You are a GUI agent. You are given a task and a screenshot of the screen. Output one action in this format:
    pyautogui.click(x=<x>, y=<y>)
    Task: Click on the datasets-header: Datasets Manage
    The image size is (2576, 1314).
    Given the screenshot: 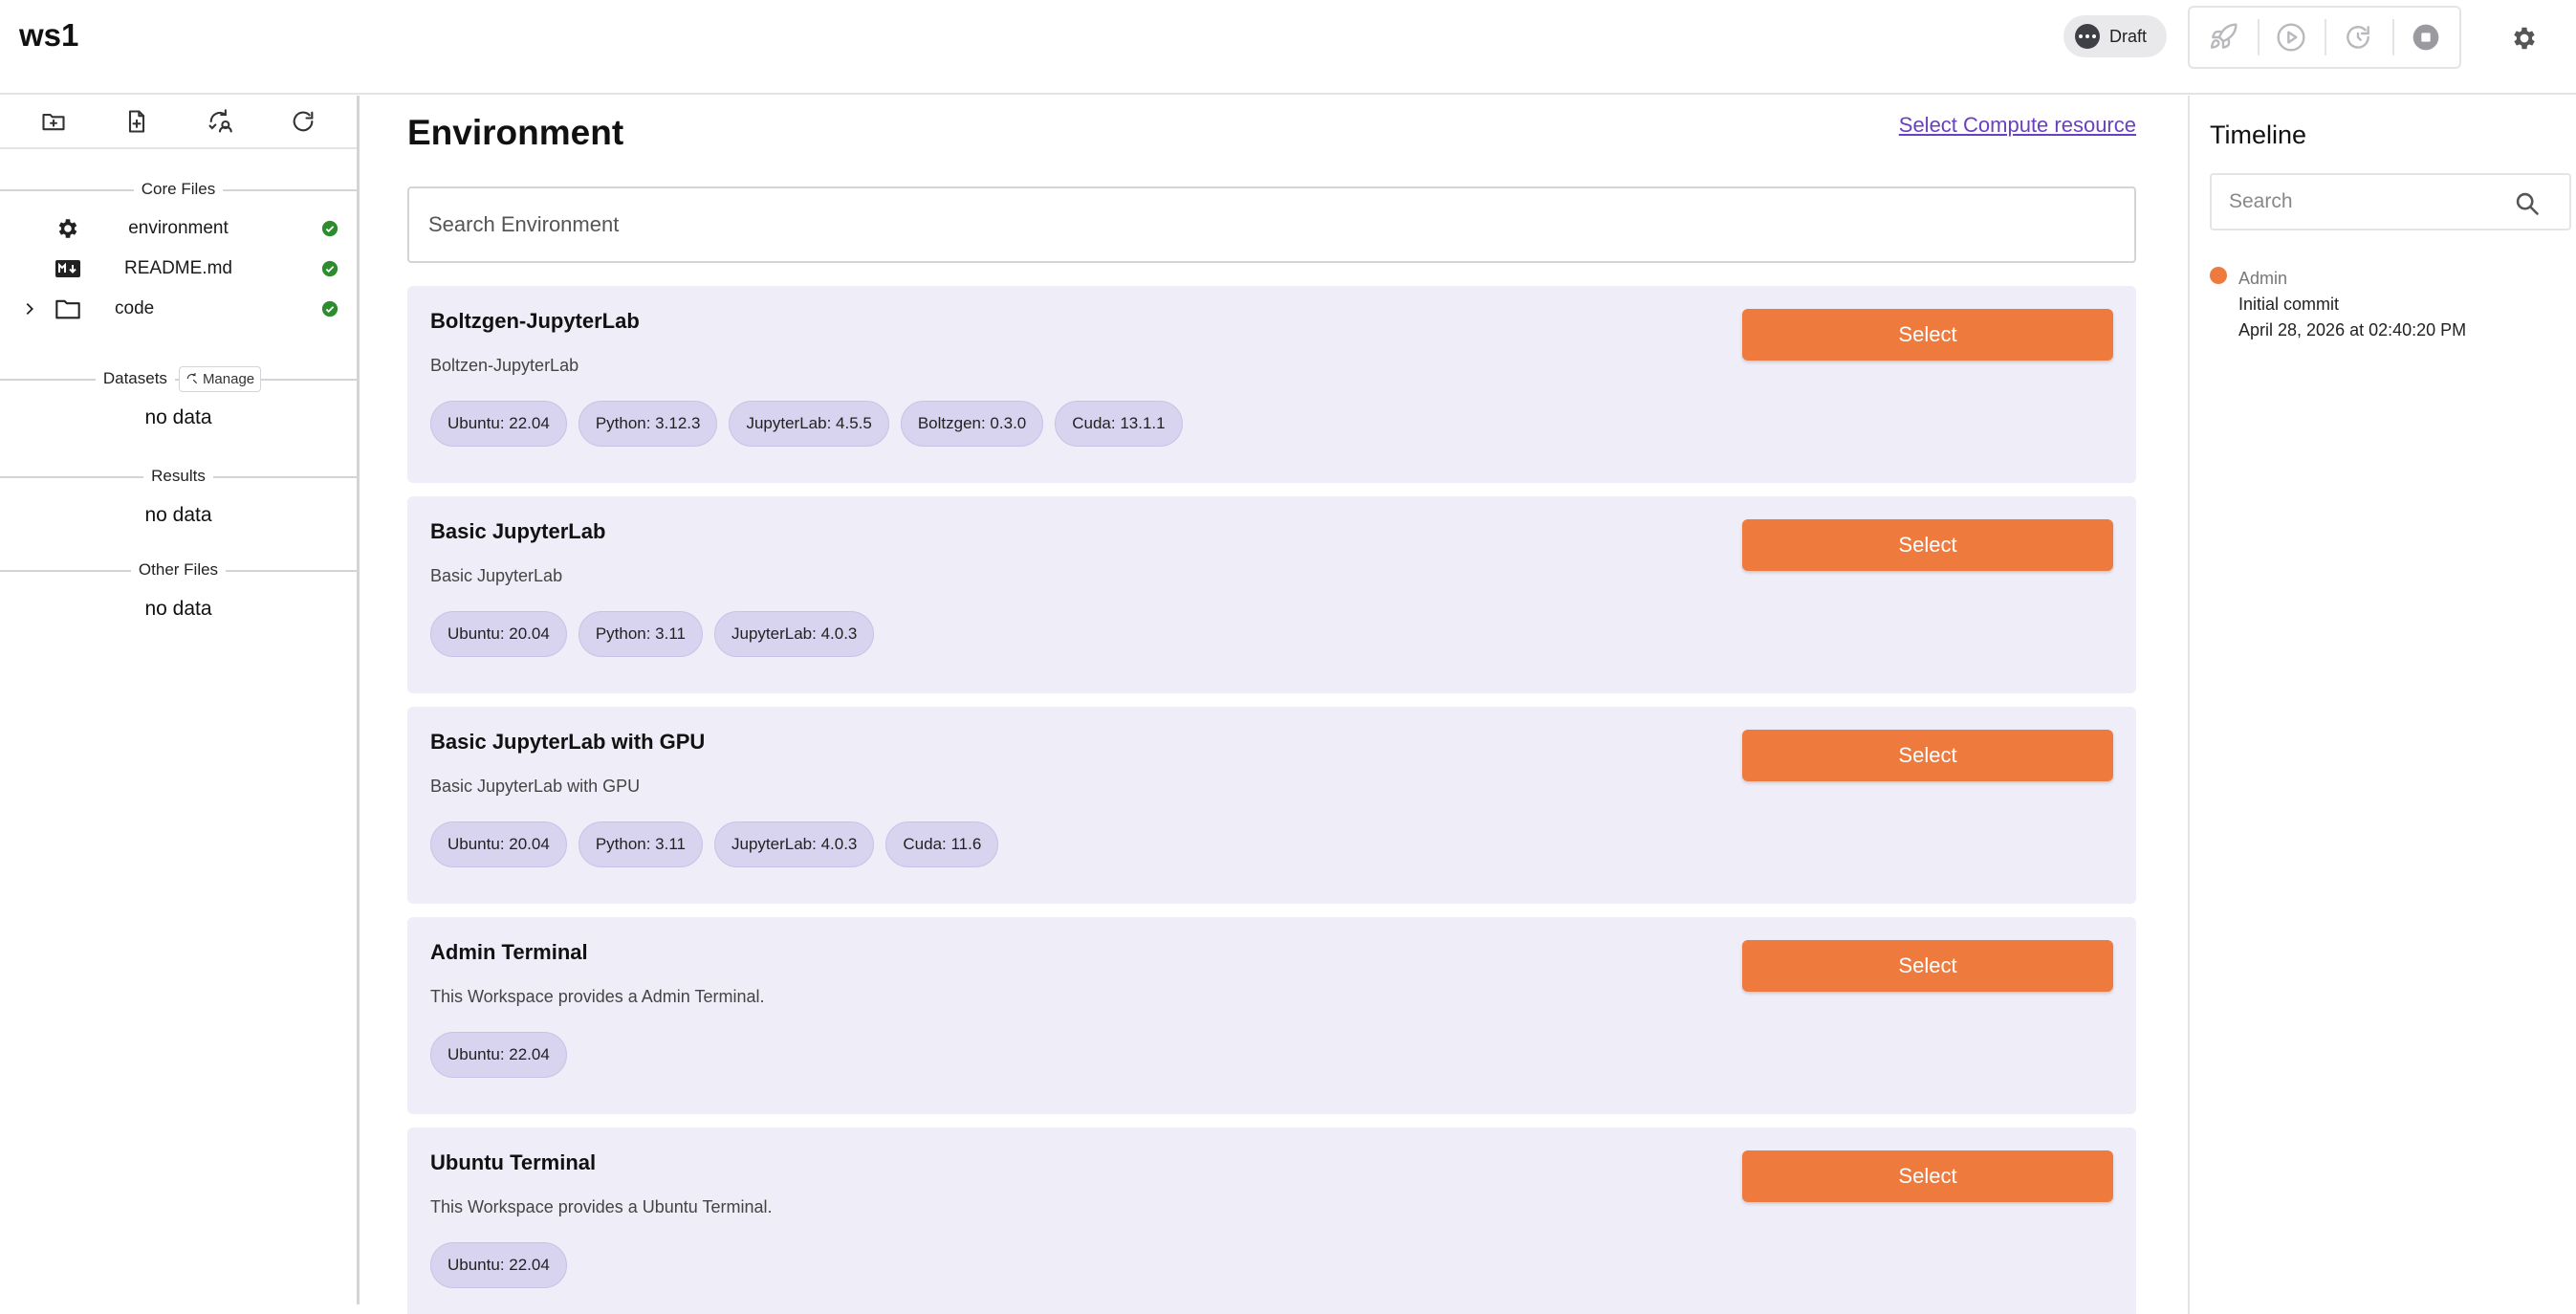 What is the action you would take?
    pyautogui.click(x=178, y=379)
    